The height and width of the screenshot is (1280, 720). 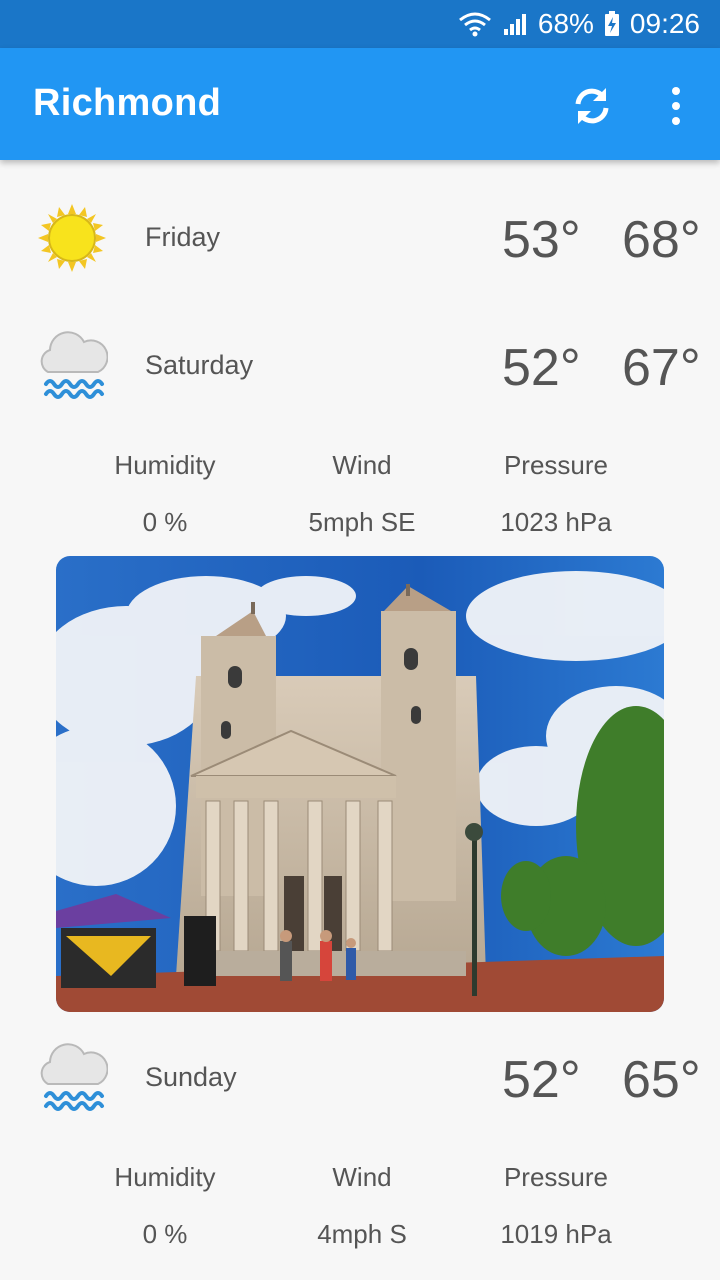 I want to click on wind-block: Wind 5mph SE, so click(x=362, y=494).